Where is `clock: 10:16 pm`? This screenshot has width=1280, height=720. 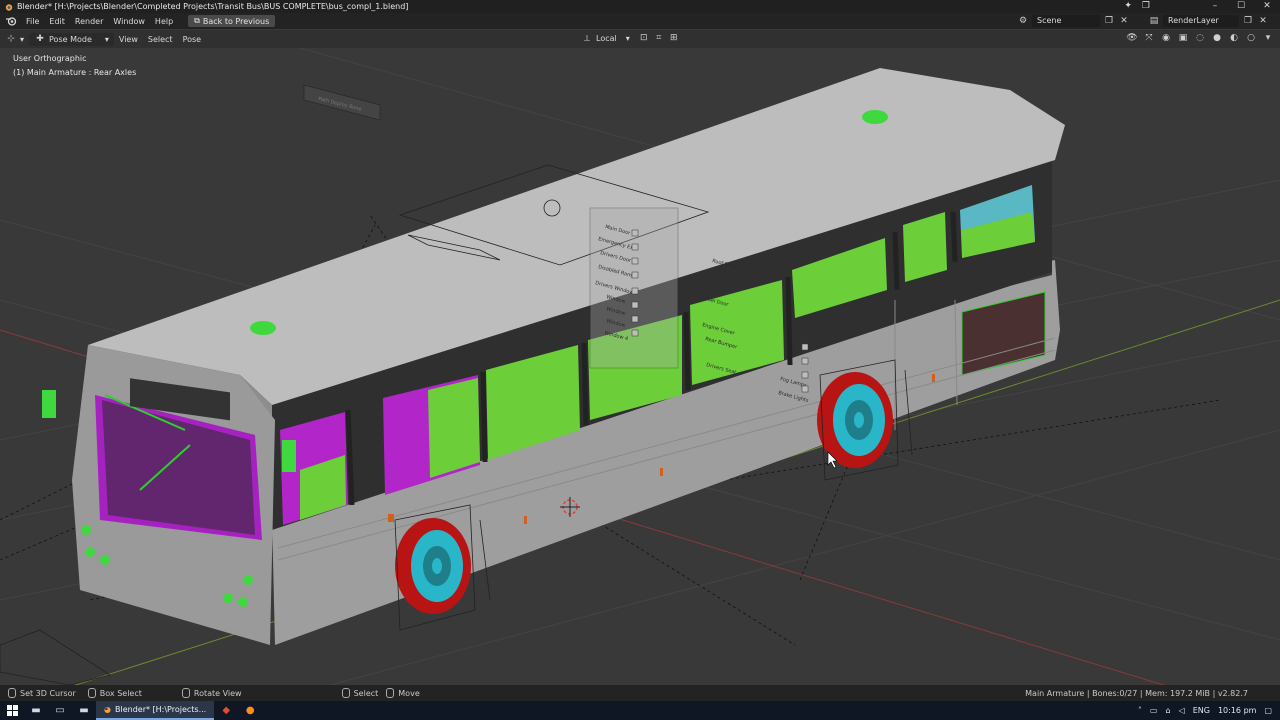
clock: 10:16 pm is located at coordinates (1237, 710).